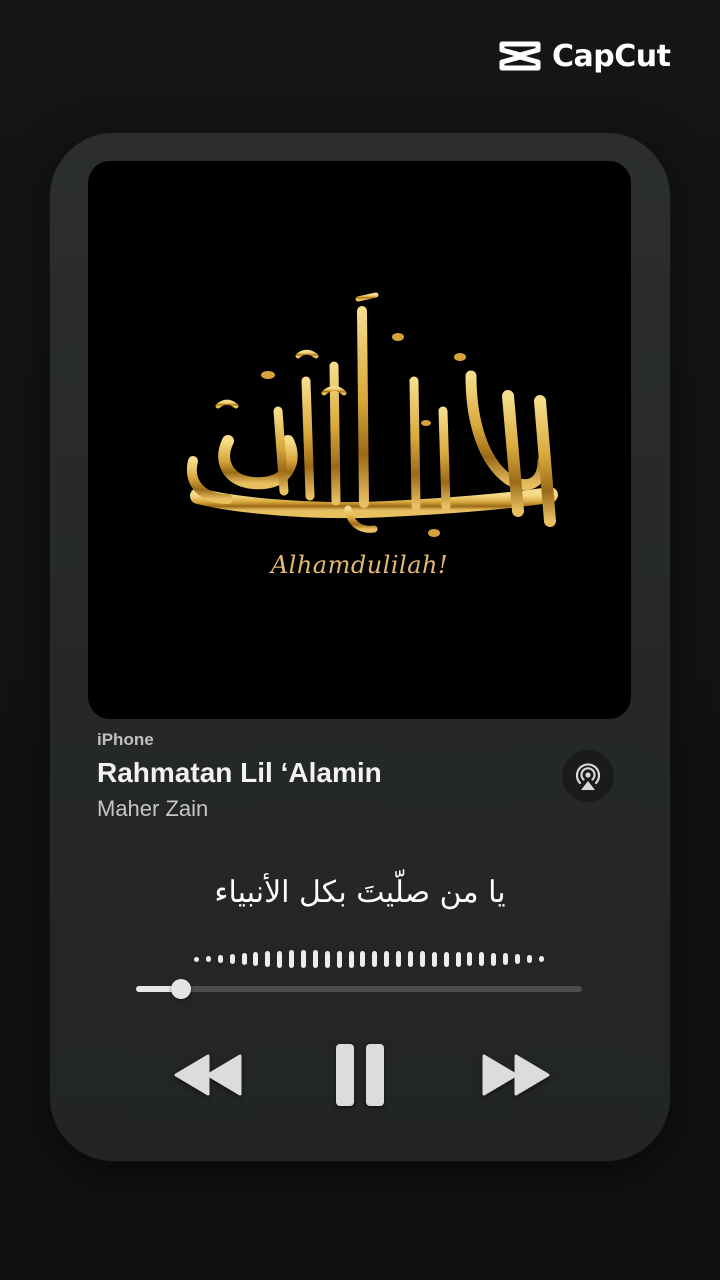 Image resolution: width=720 pixels, height=1280 pixels. What do you see at coordinates (239, 772) in the screenshot?
I see `song-title: Rahmatan Lil ‘Alamin` at bounding box center [239, 772].